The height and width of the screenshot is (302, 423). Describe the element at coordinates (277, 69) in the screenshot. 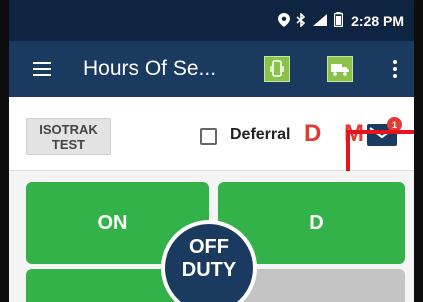

I see `phone-device-icon` at that location.